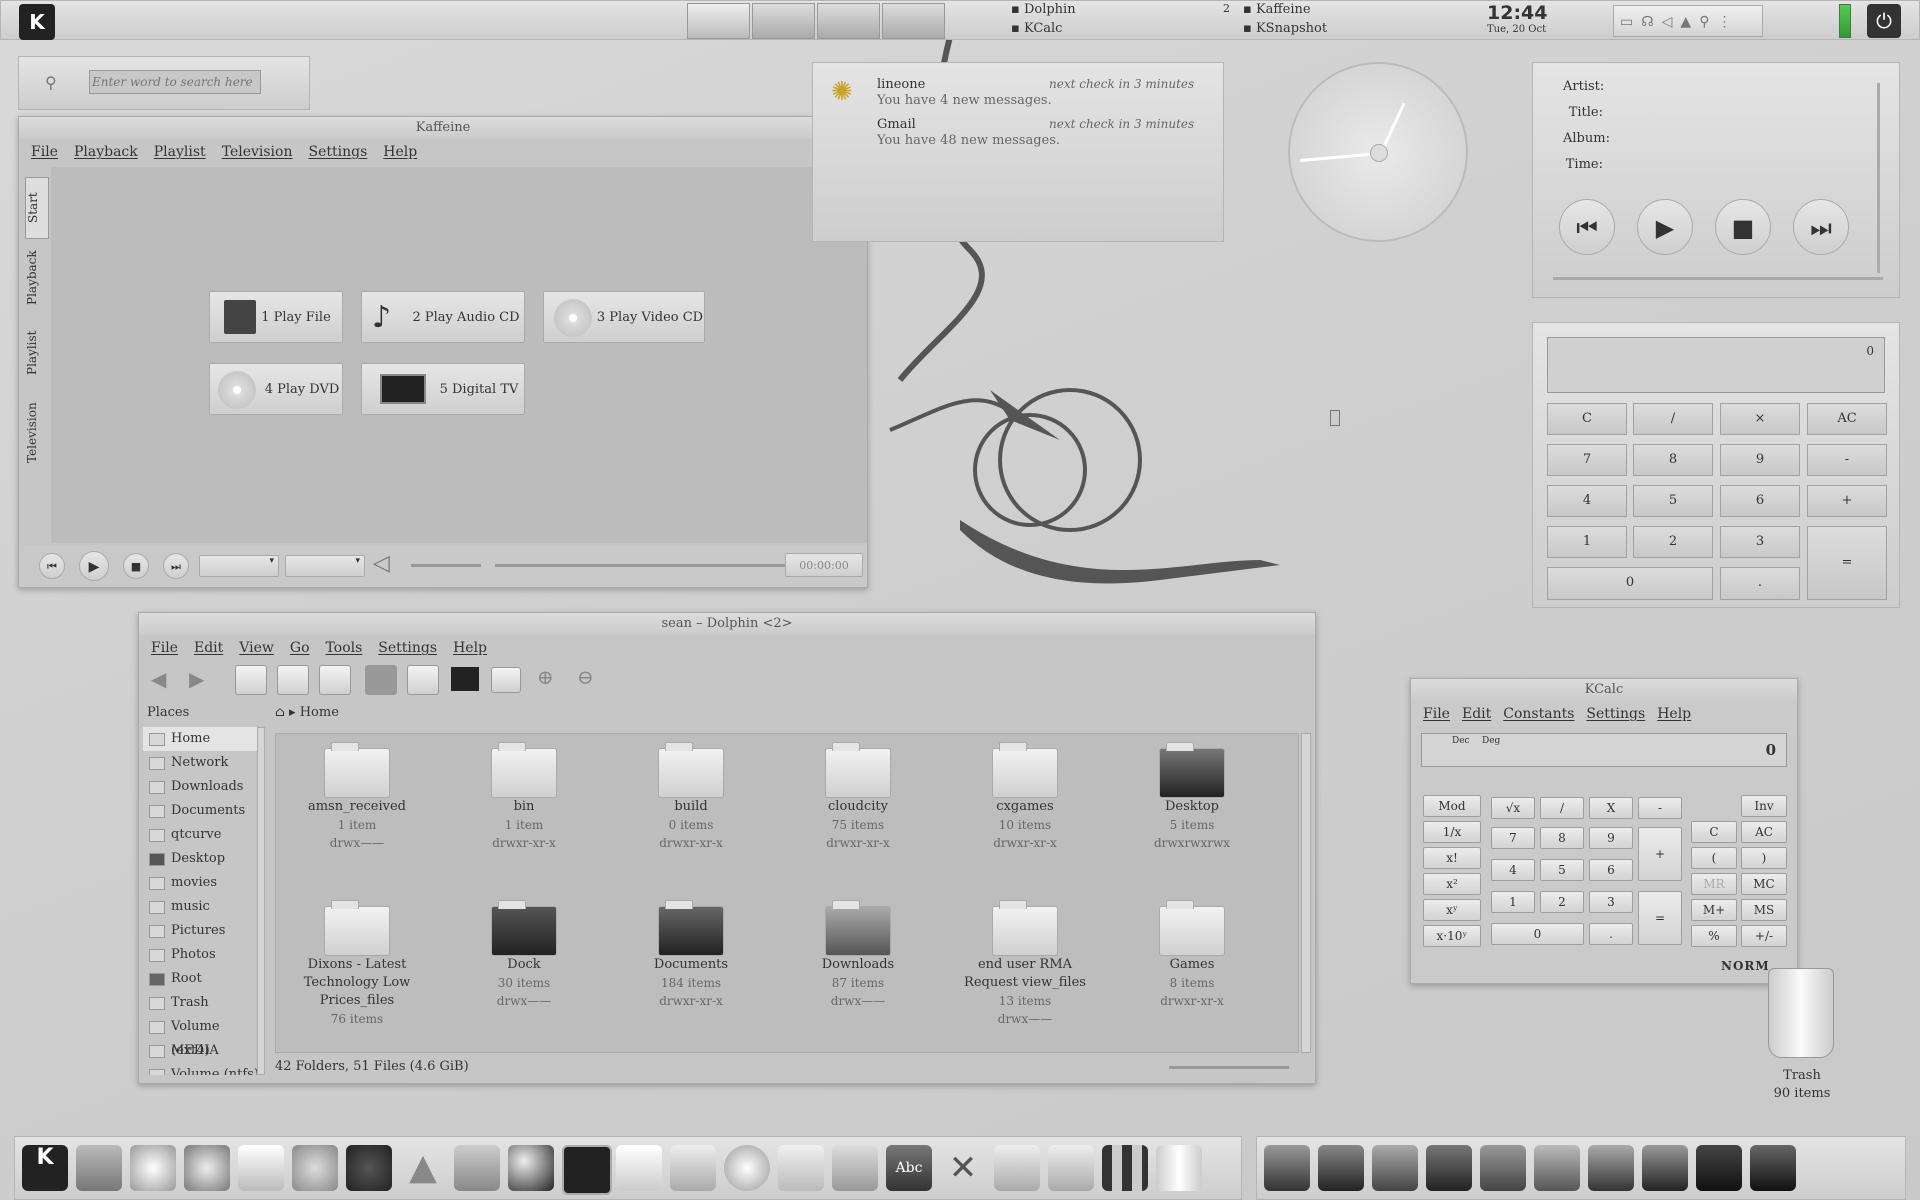 Image resolution: width=1920 pixels, height=1200 pixels. Describe the element at coordinates (1764, 910) in the screenshot. I see `key-ms: MS` at that location.